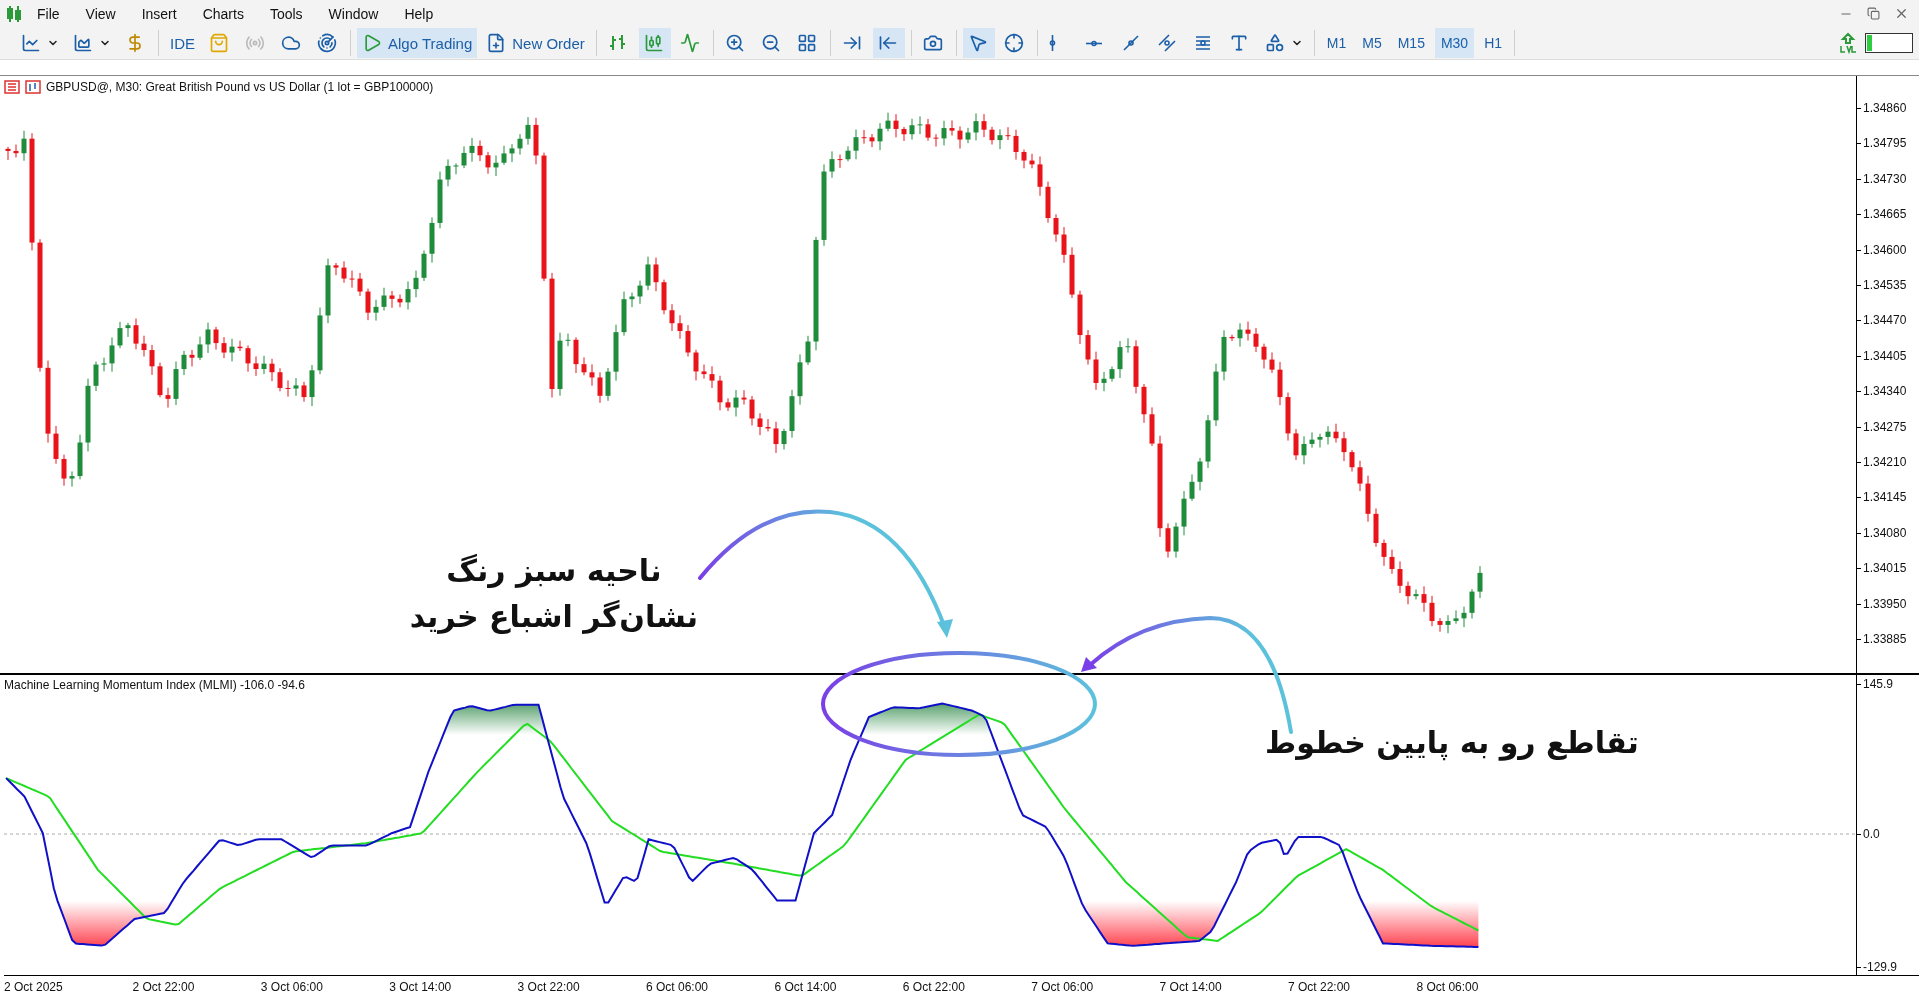 The width and height of the screenshot is (1919, 996). What do you see at coordinates (1447, 987) in the screenshot?
I see `time-label: 8 Oct 06:00` at bounding box center [1447, 987].